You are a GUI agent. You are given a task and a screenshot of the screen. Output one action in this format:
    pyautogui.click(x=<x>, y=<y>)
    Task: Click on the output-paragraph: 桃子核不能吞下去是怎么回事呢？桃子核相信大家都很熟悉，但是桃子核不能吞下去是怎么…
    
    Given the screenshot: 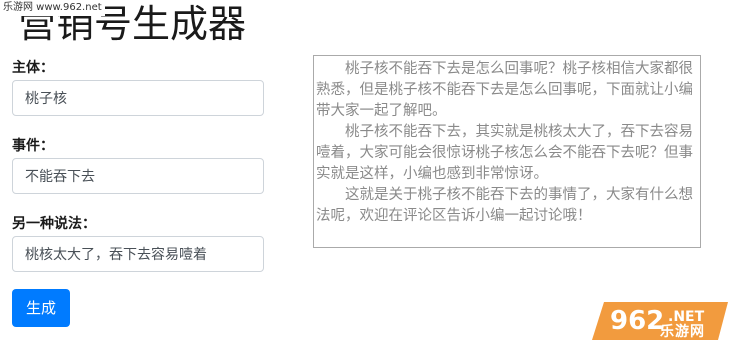 What is the action you would take?
    pyautogui.click(x=504, y=90)
    